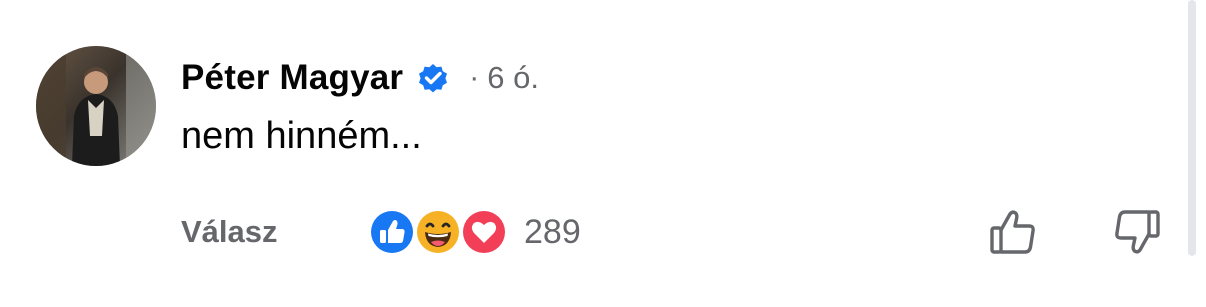 Image resolution: width=1206 pixels, height=307 pixels. I want to click on verified-badge-icon, so click(433, 78).